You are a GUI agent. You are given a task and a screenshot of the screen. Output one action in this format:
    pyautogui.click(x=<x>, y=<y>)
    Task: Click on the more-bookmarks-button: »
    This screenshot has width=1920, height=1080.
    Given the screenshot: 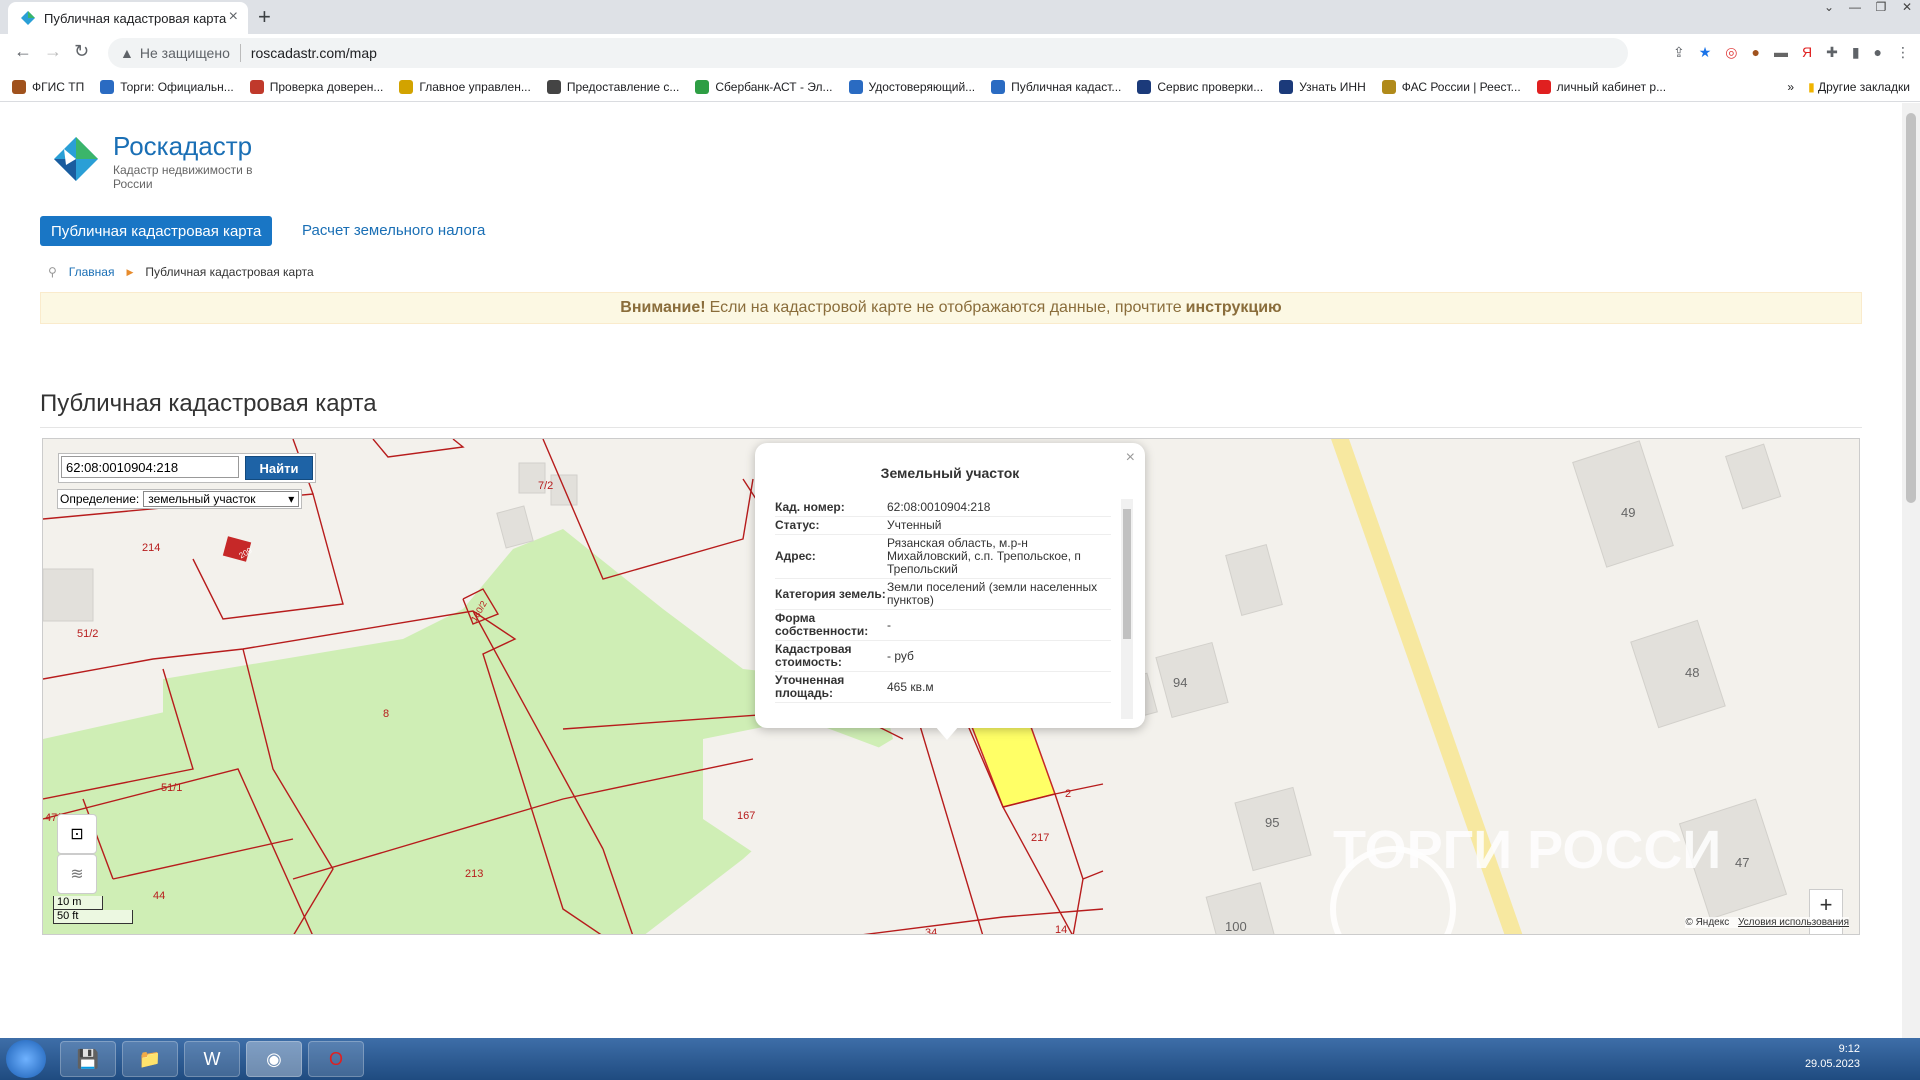 What is the action you would take?
    pyautogui.click(x=1790, y=87)
    